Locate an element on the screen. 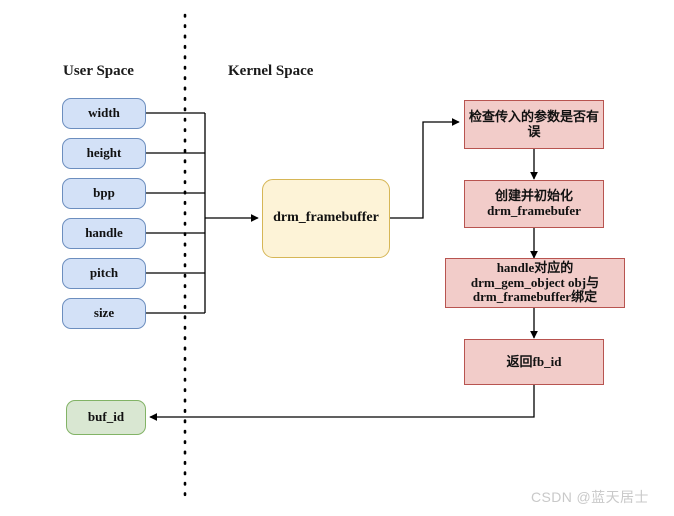  step-box-create-init: 创建并初始化 drm_framebufer is located at coordinates (534, 204).